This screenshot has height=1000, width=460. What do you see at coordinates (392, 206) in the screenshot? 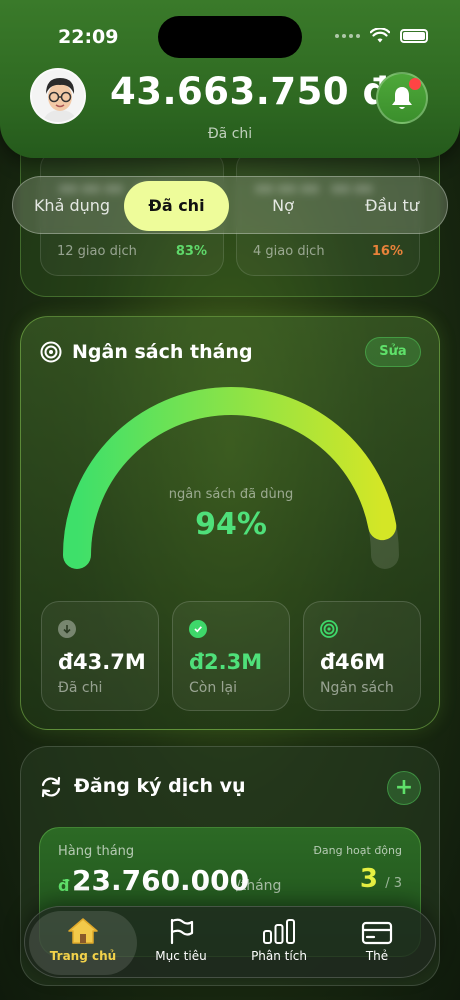
I see `tab-investment: Đầu tư` at bounding box center [392, 206].